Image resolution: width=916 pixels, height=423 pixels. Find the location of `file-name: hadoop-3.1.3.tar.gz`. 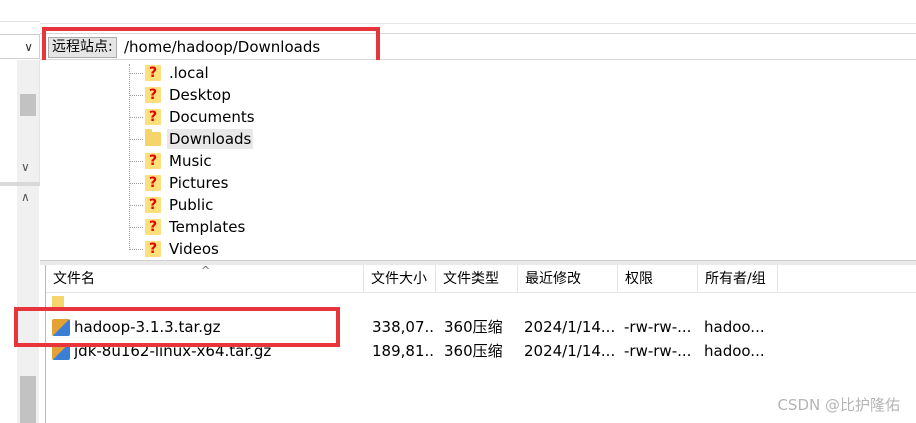

file-name: hadoop-3.1.3.tar.gz is located at coordinates (147, 327).